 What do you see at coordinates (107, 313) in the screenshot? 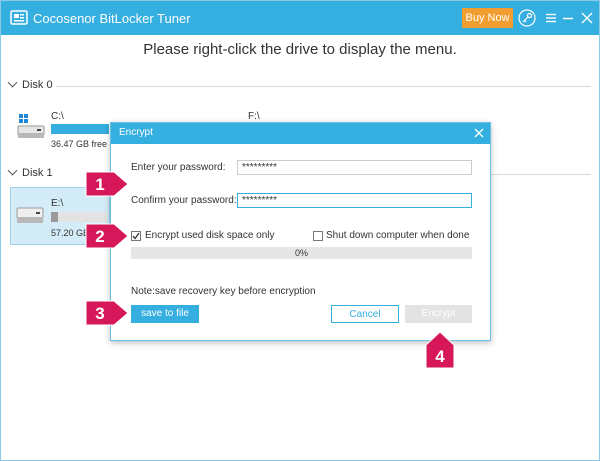
I see `step-3-callout: 3` at bounding box center [107, 313].